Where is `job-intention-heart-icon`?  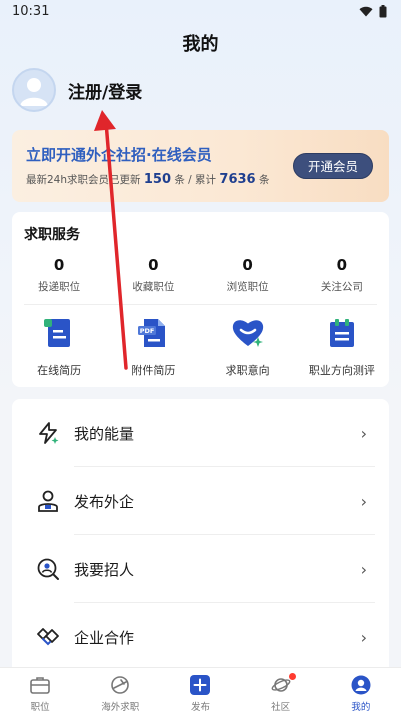
job-intention-heart-icon is located at coordinates (248, 333).